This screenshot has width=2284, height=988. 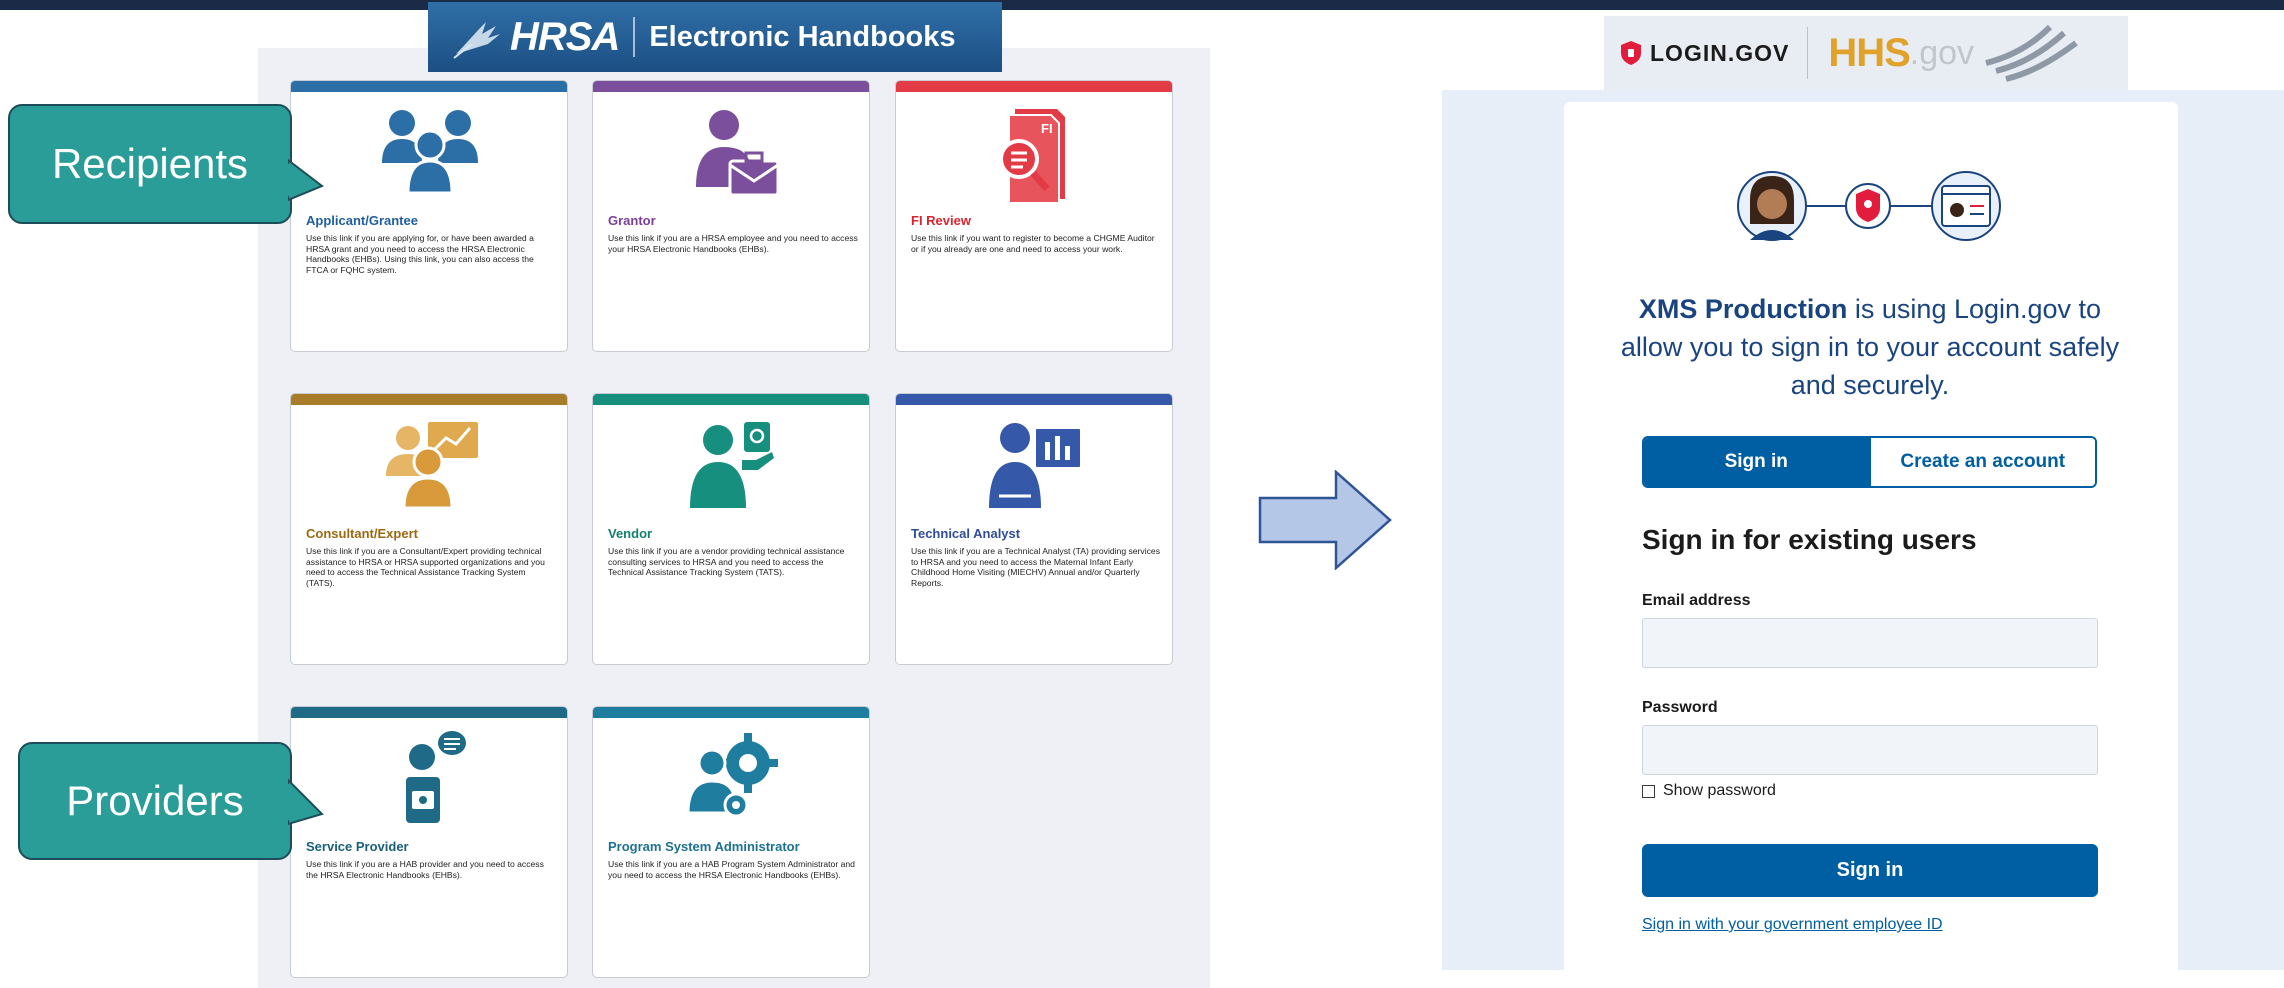 What do you see at coordinates (630, 533) in the screenshot?
I see `card-title: Vendor` at bounding box center [630, 533].